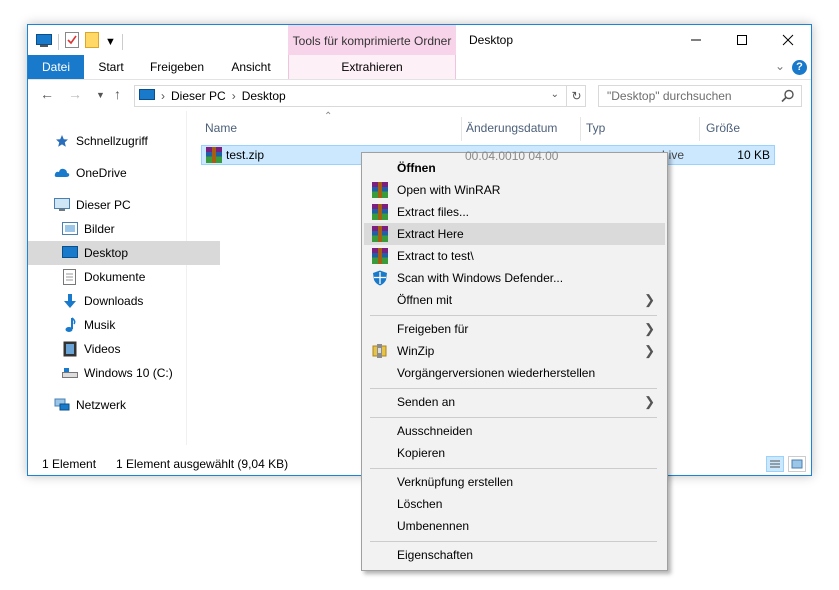 The image size is (839, 590). What do you see at coordinates (514, 453) in the screenshot?
I see `menu-item-kopieren: Kopieren` at bounding box center [514, 453].